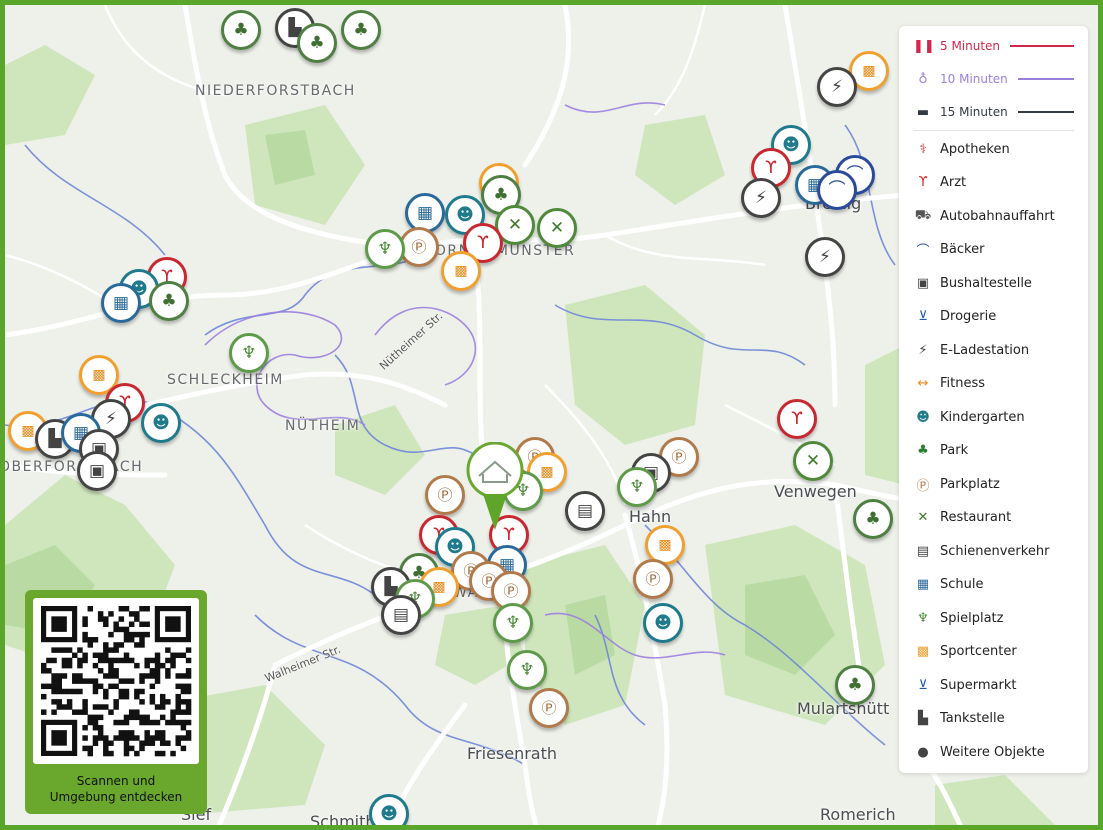 The width and height of the screenshot is (1103, 830). I want to click on legend-isochrone-3: ▬ 15 Minuten, so click(993, 112).